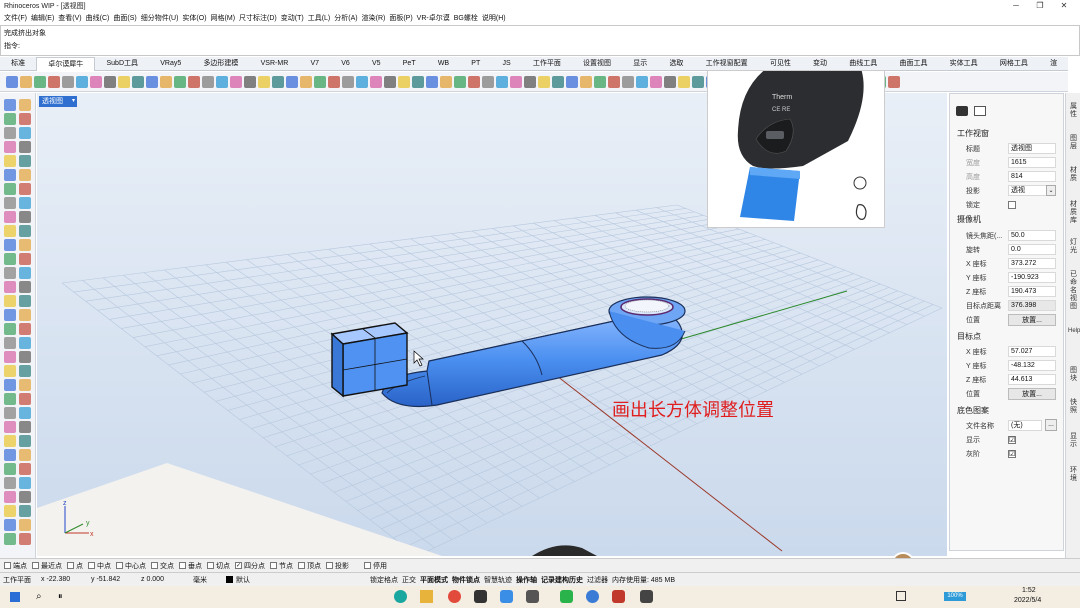 The width and height of the screenshot is (1080, 608). What do you see at coordinates (98, 18) in the screenshot?
I see `menu-curve: 曲线(C)` at bounding box center [98, 18].